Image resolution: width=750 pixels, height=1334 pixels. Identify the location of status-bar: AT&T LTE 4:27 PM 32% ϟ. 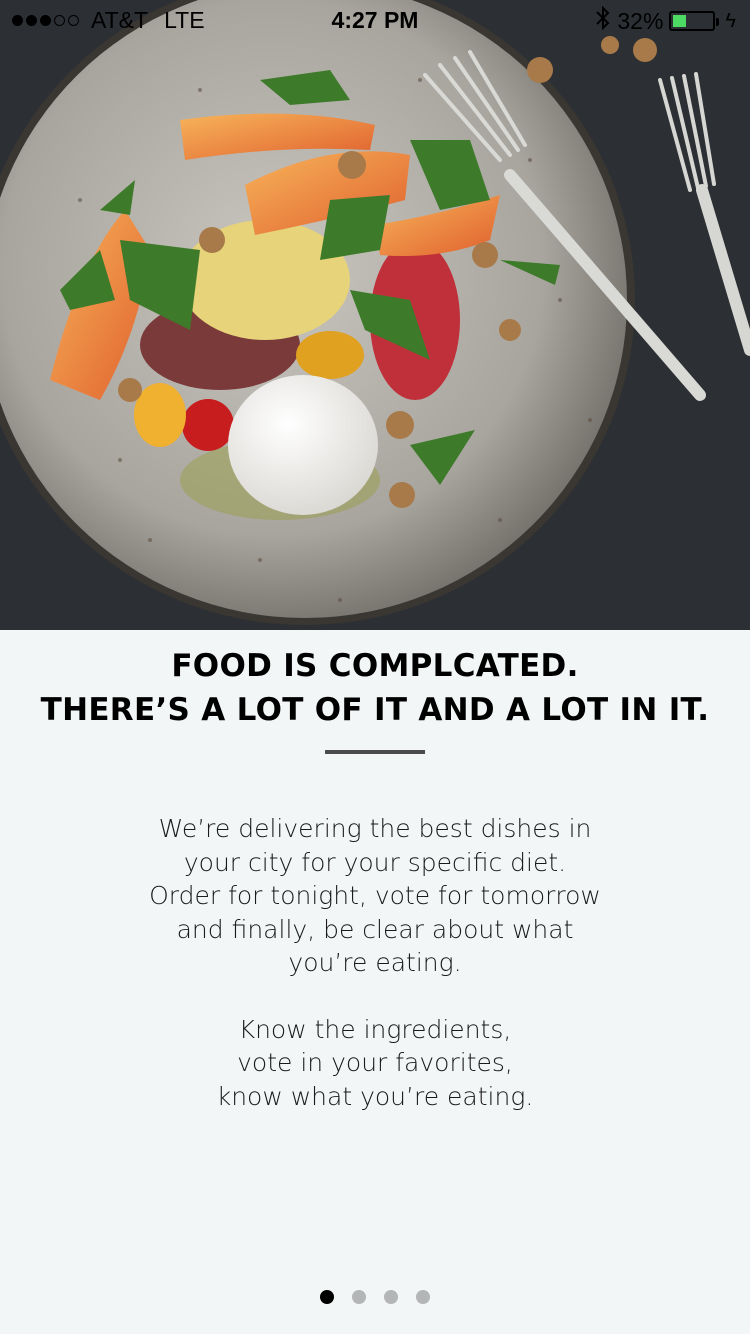
(375, 20).